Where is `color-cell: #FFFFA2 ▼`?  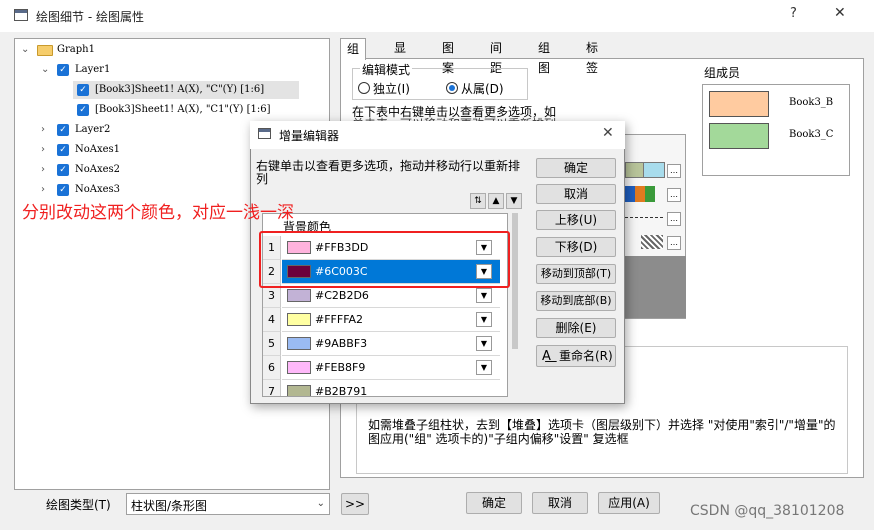 color-cell: #FFFFA2 ▼ is located at coordinates (391, 320).